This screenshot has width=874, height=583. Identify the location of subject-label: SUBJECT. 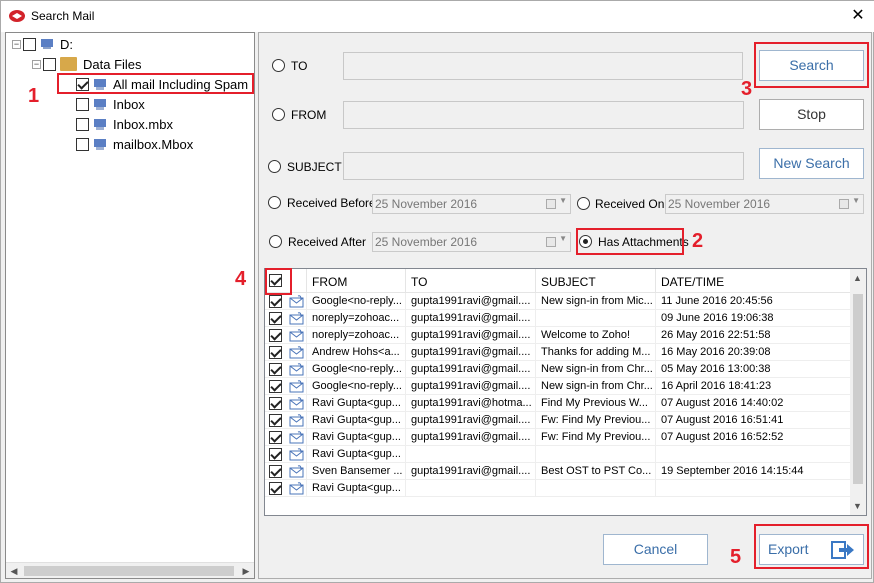
(314, 167).